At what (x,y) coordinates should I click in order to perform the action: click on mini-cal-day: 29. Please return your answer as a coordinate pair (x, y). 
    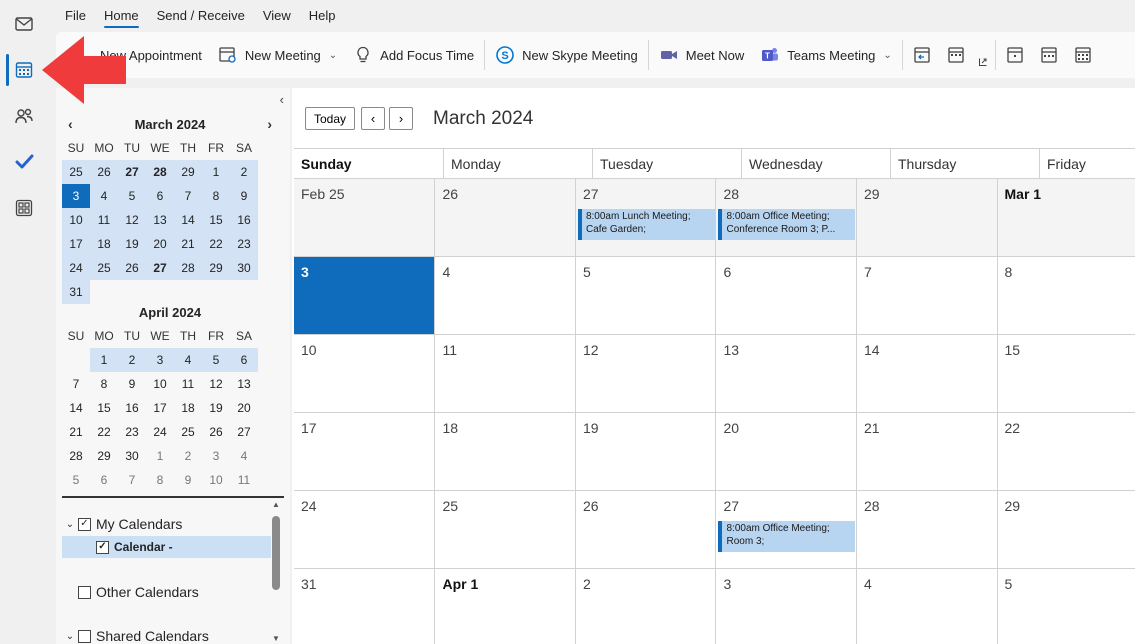
    Looking at the image, I should click on (104, 456).